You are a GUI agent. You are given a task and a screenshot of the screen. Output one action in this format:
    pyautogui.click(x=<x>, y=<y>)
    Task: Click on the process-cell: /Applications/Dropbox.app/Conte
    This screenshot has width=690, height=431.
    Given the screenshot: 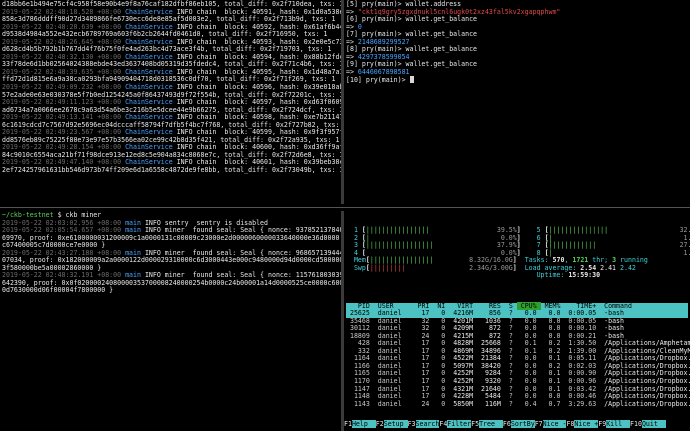 What is the action you would take?
    pyautogui.click(x=647, y=403)
    